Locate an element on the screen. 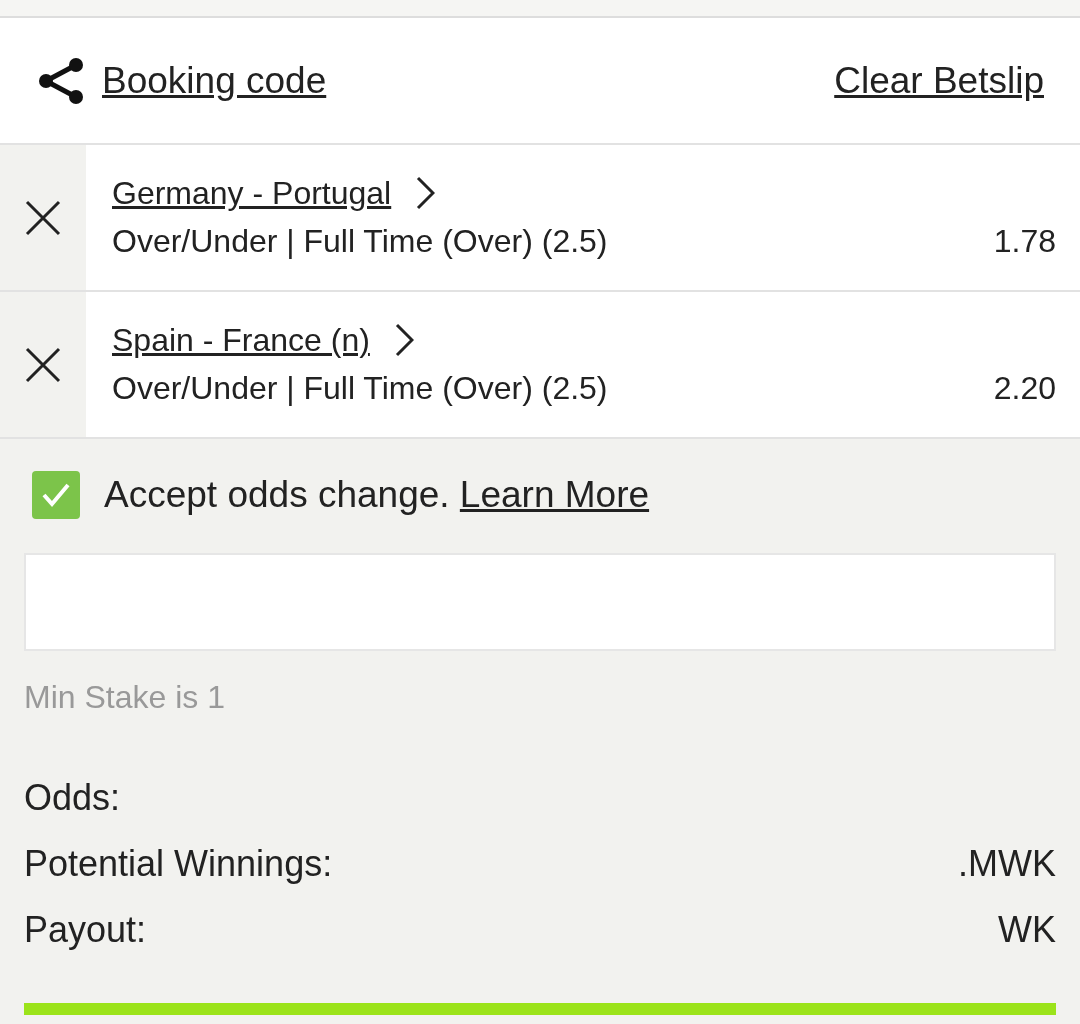 The image size is (1080, 1024). match-link: Germany - Portugal is located at coordinates (252, 193).